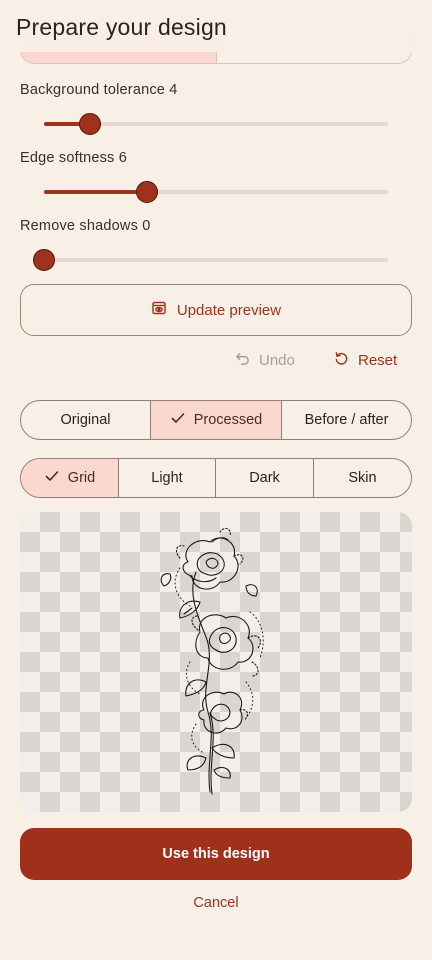 The width and height of the screenshot is (432, 960). I want to click on view-mode-label: Before / after, so click(346, 420).